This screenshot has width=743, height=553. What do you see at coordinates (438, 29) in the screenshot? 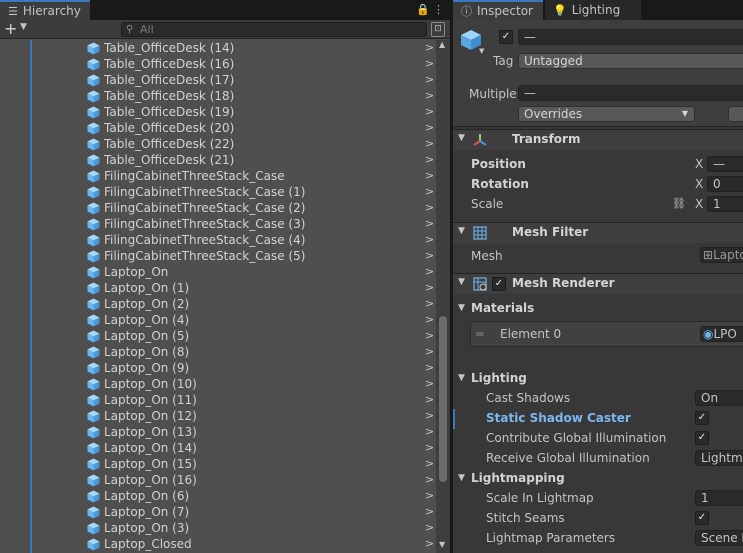
I see `search-filter-button: ⊡` at bounding box center [438, 29].